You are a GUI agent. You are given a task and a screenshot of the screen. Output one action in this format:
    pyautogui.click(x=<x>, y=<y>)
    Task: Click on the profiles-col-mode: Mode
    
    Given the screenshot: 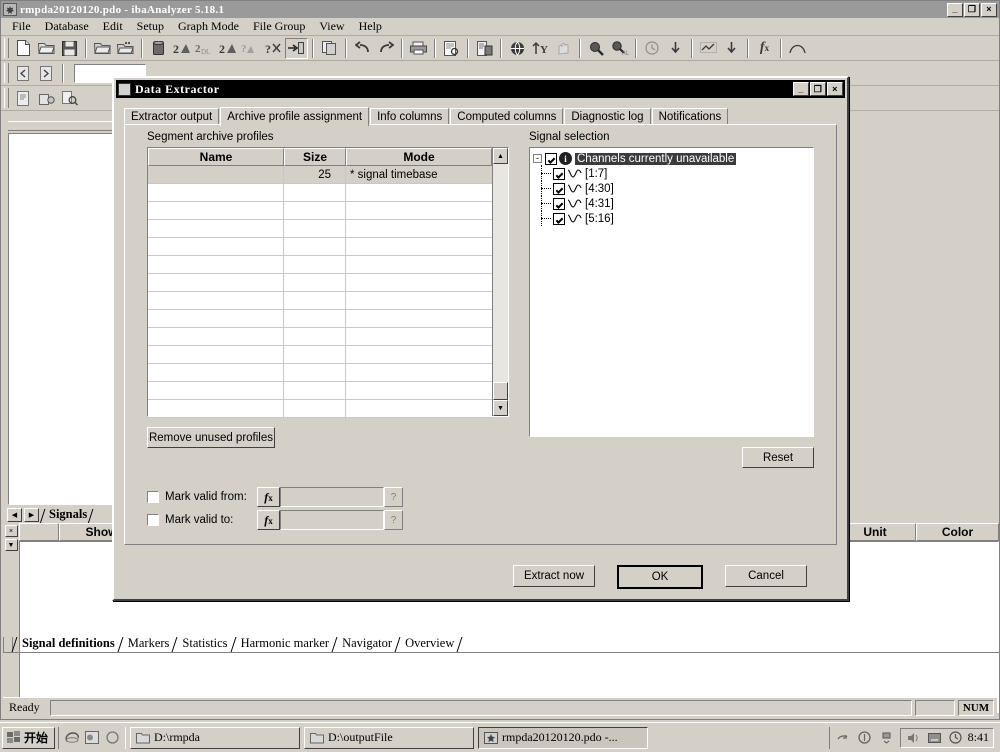 What is the action you would take?
    pyautogui.click(x=419, y=157)
    